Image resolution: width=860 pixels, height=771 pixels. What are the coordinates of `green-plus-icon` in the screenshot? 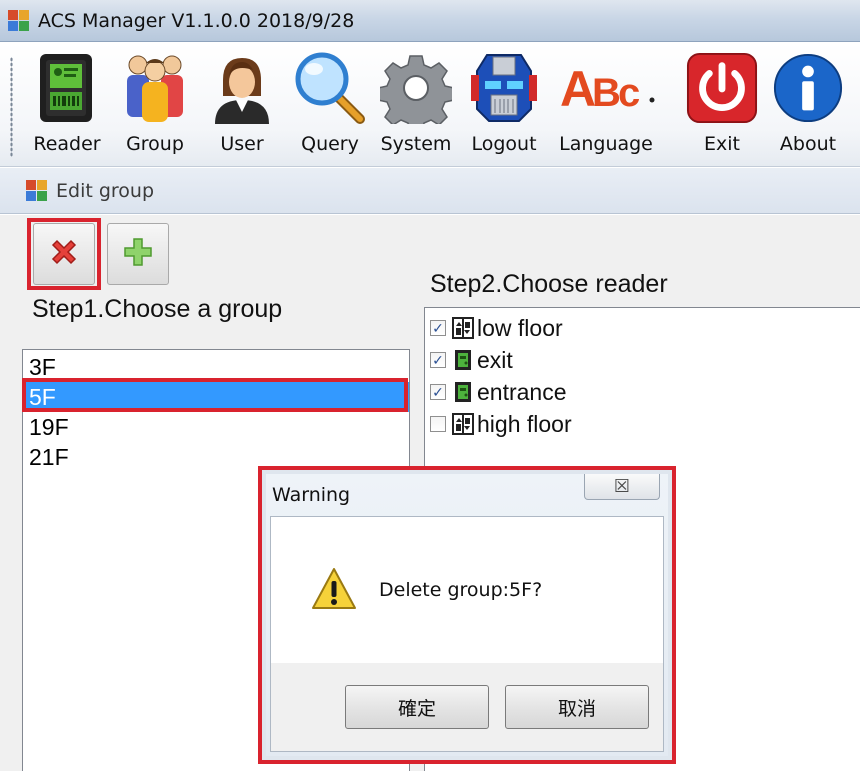 It's located at (138, 254).